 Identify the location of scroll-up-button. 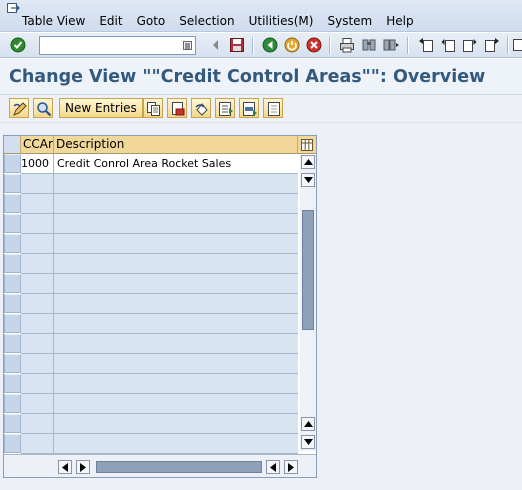
(308, 162).